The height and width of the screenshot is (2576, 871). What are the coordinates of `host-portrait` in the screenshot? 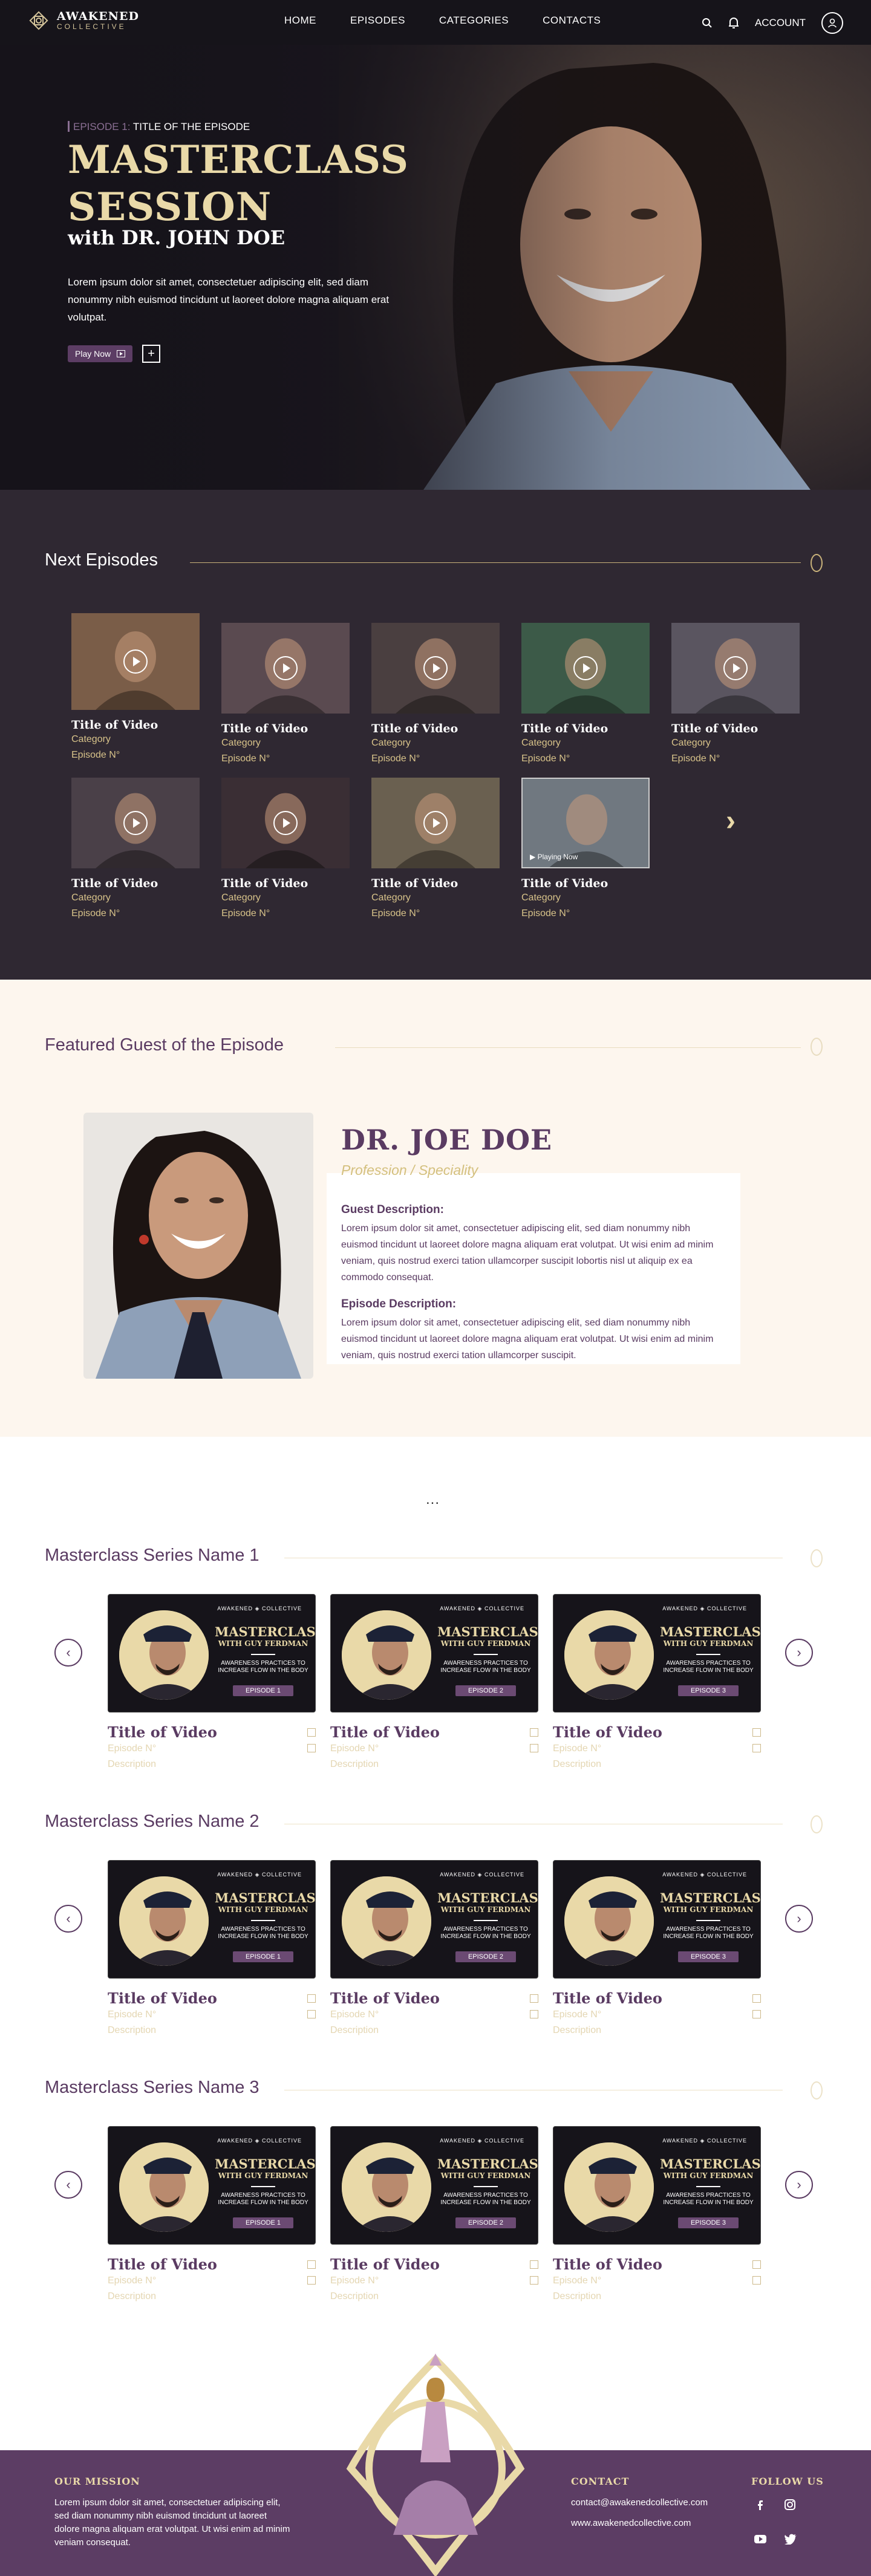 It's located at (609, 1921).